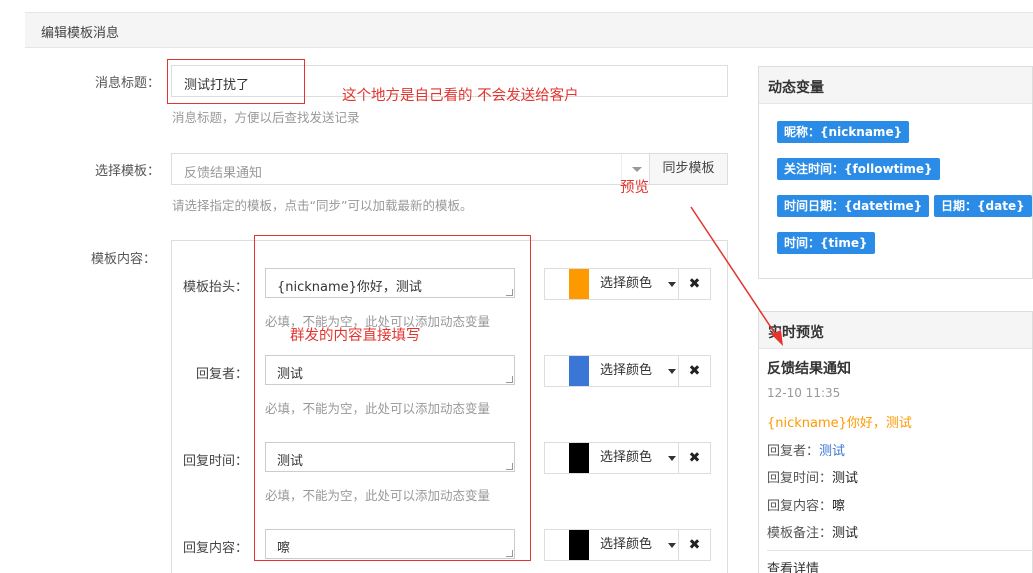  What do you see at coordinates (736, 276) in the screenshot?
I see `annotation-arrow-icon` at bounding box center [736, 276].